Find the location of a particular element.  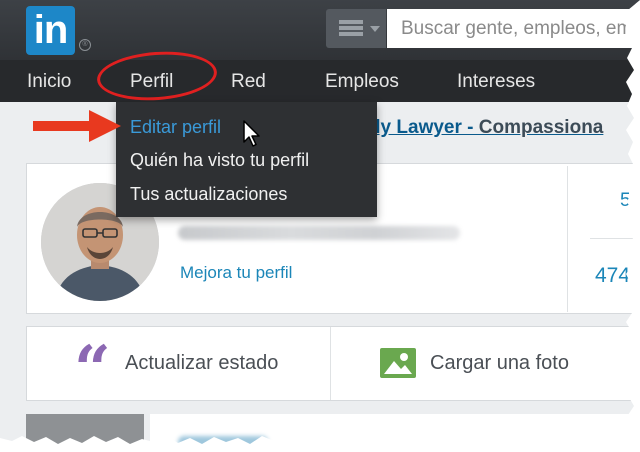

nav-item-intereses: Intereses is located at coordinates (496, 81).